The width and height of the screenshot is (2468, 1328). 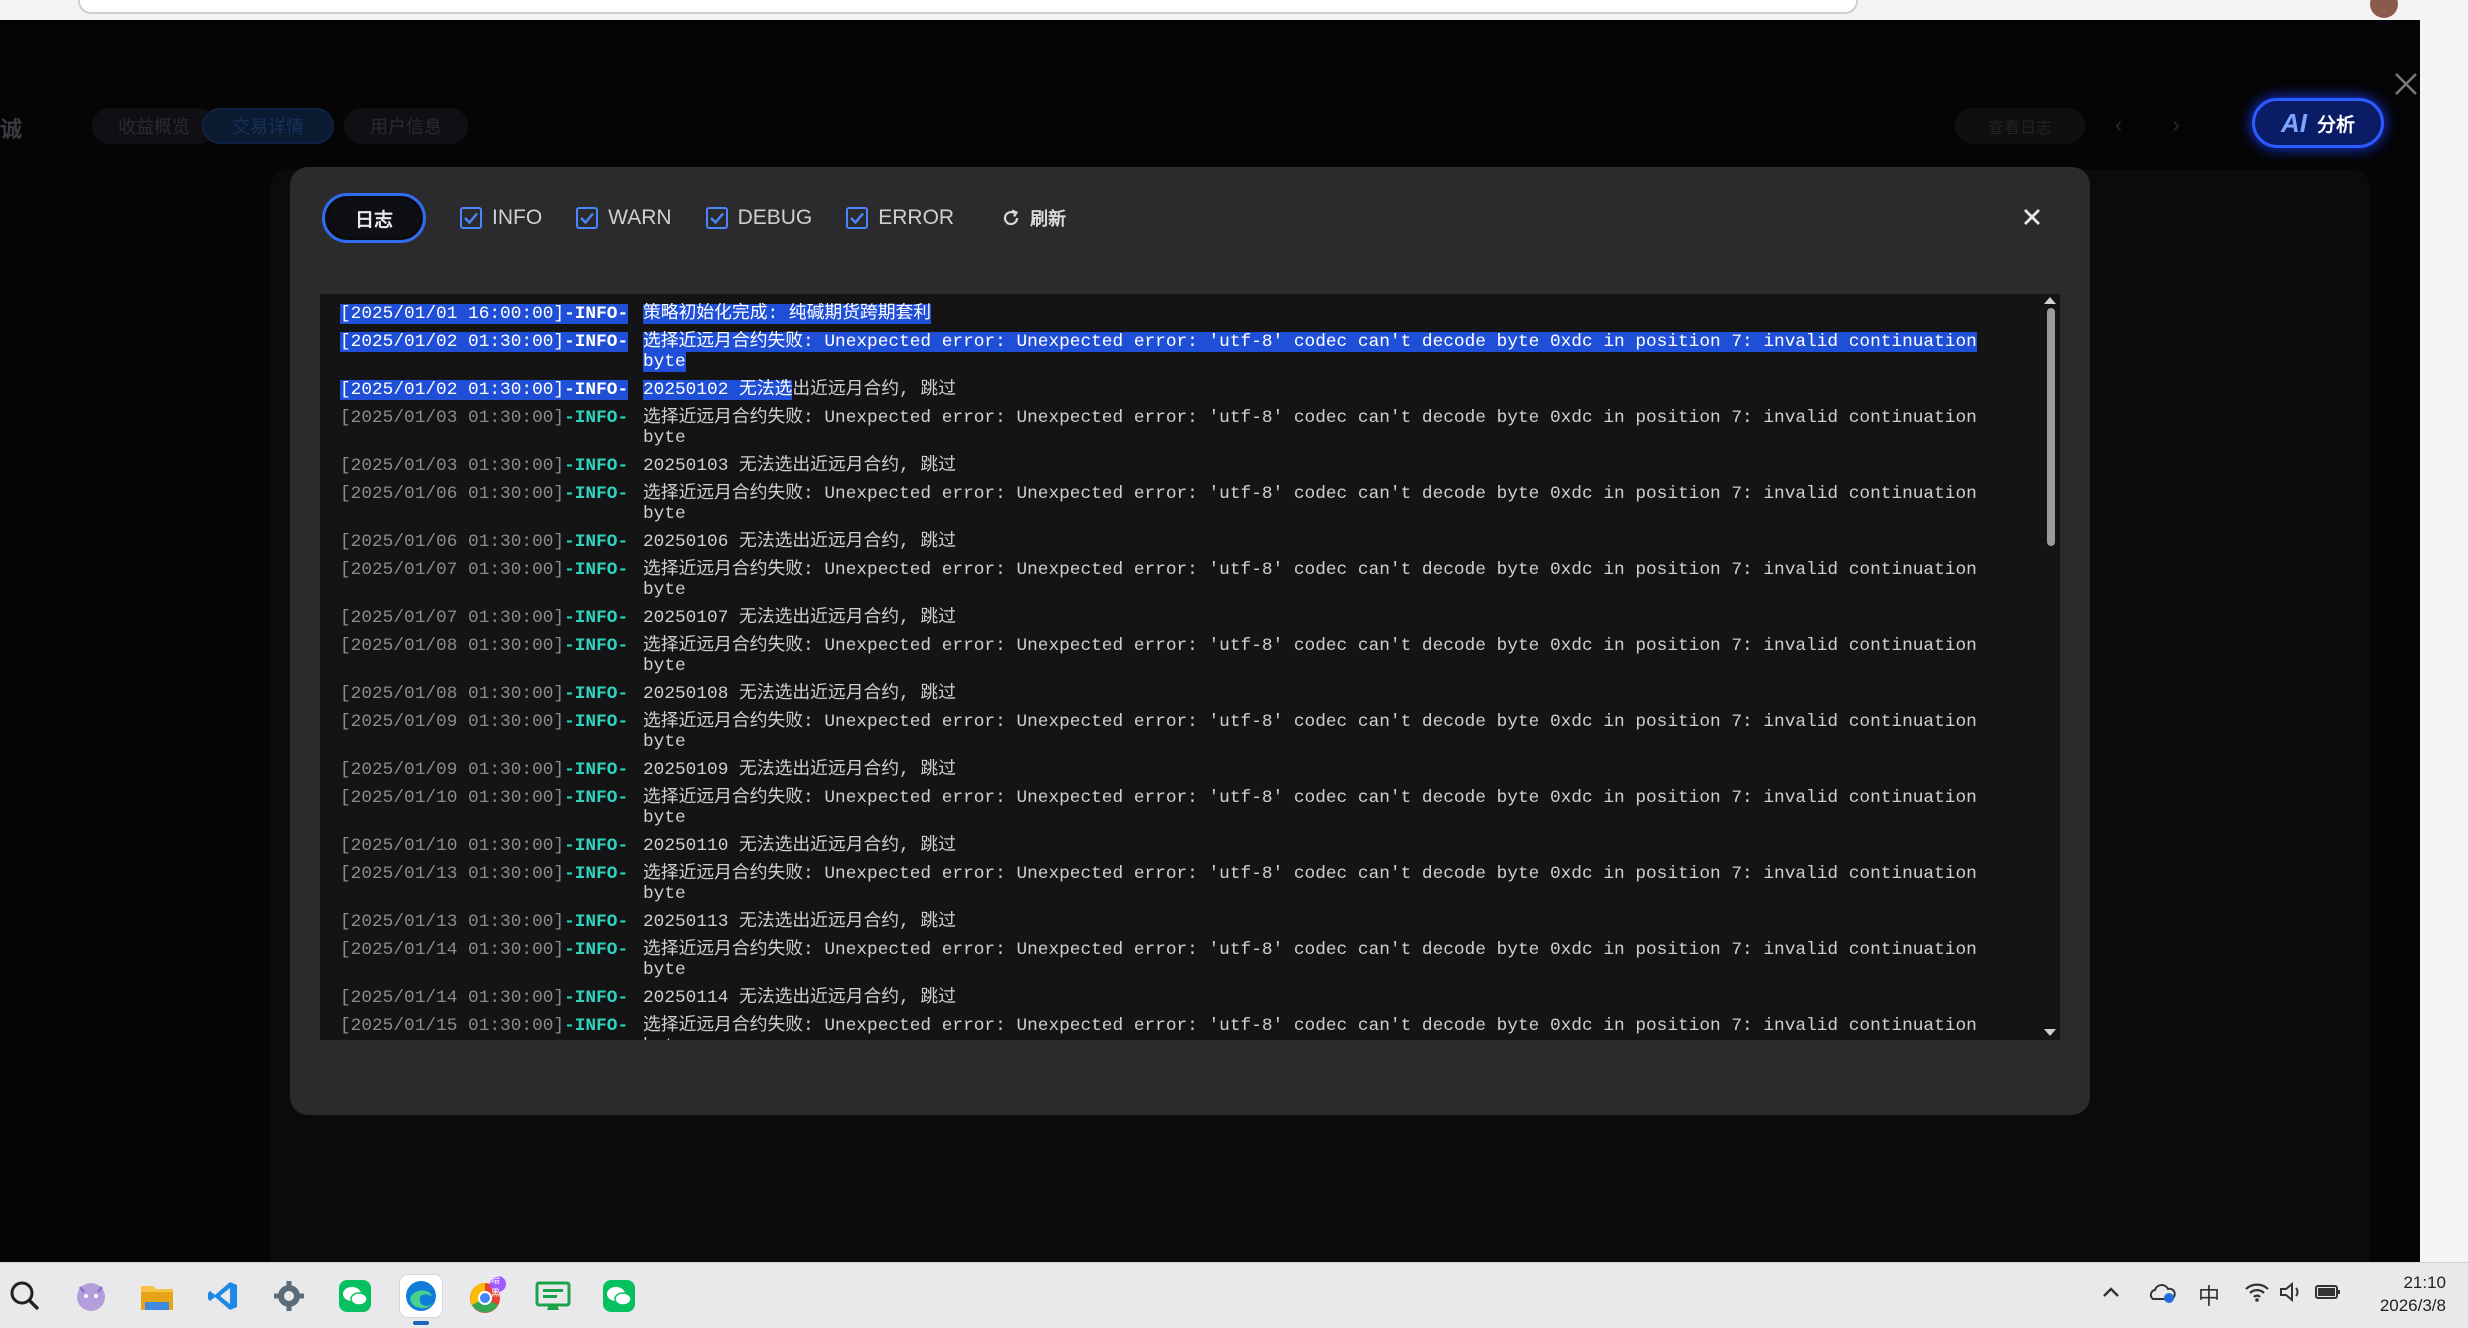 I want to click on log-entry-time-text: [2025/01/09 01:30:00], so click(x=452, y=722).